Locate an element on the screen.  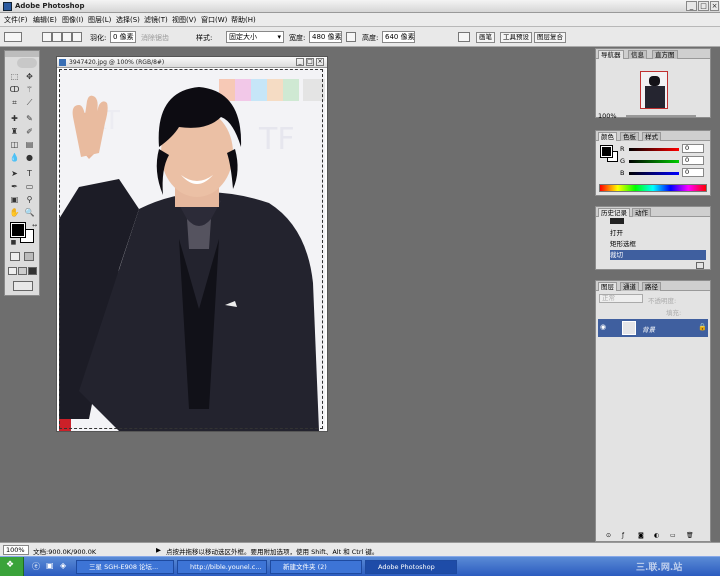
dodge-tool-icon: ● is located at coordinates (29, 157).